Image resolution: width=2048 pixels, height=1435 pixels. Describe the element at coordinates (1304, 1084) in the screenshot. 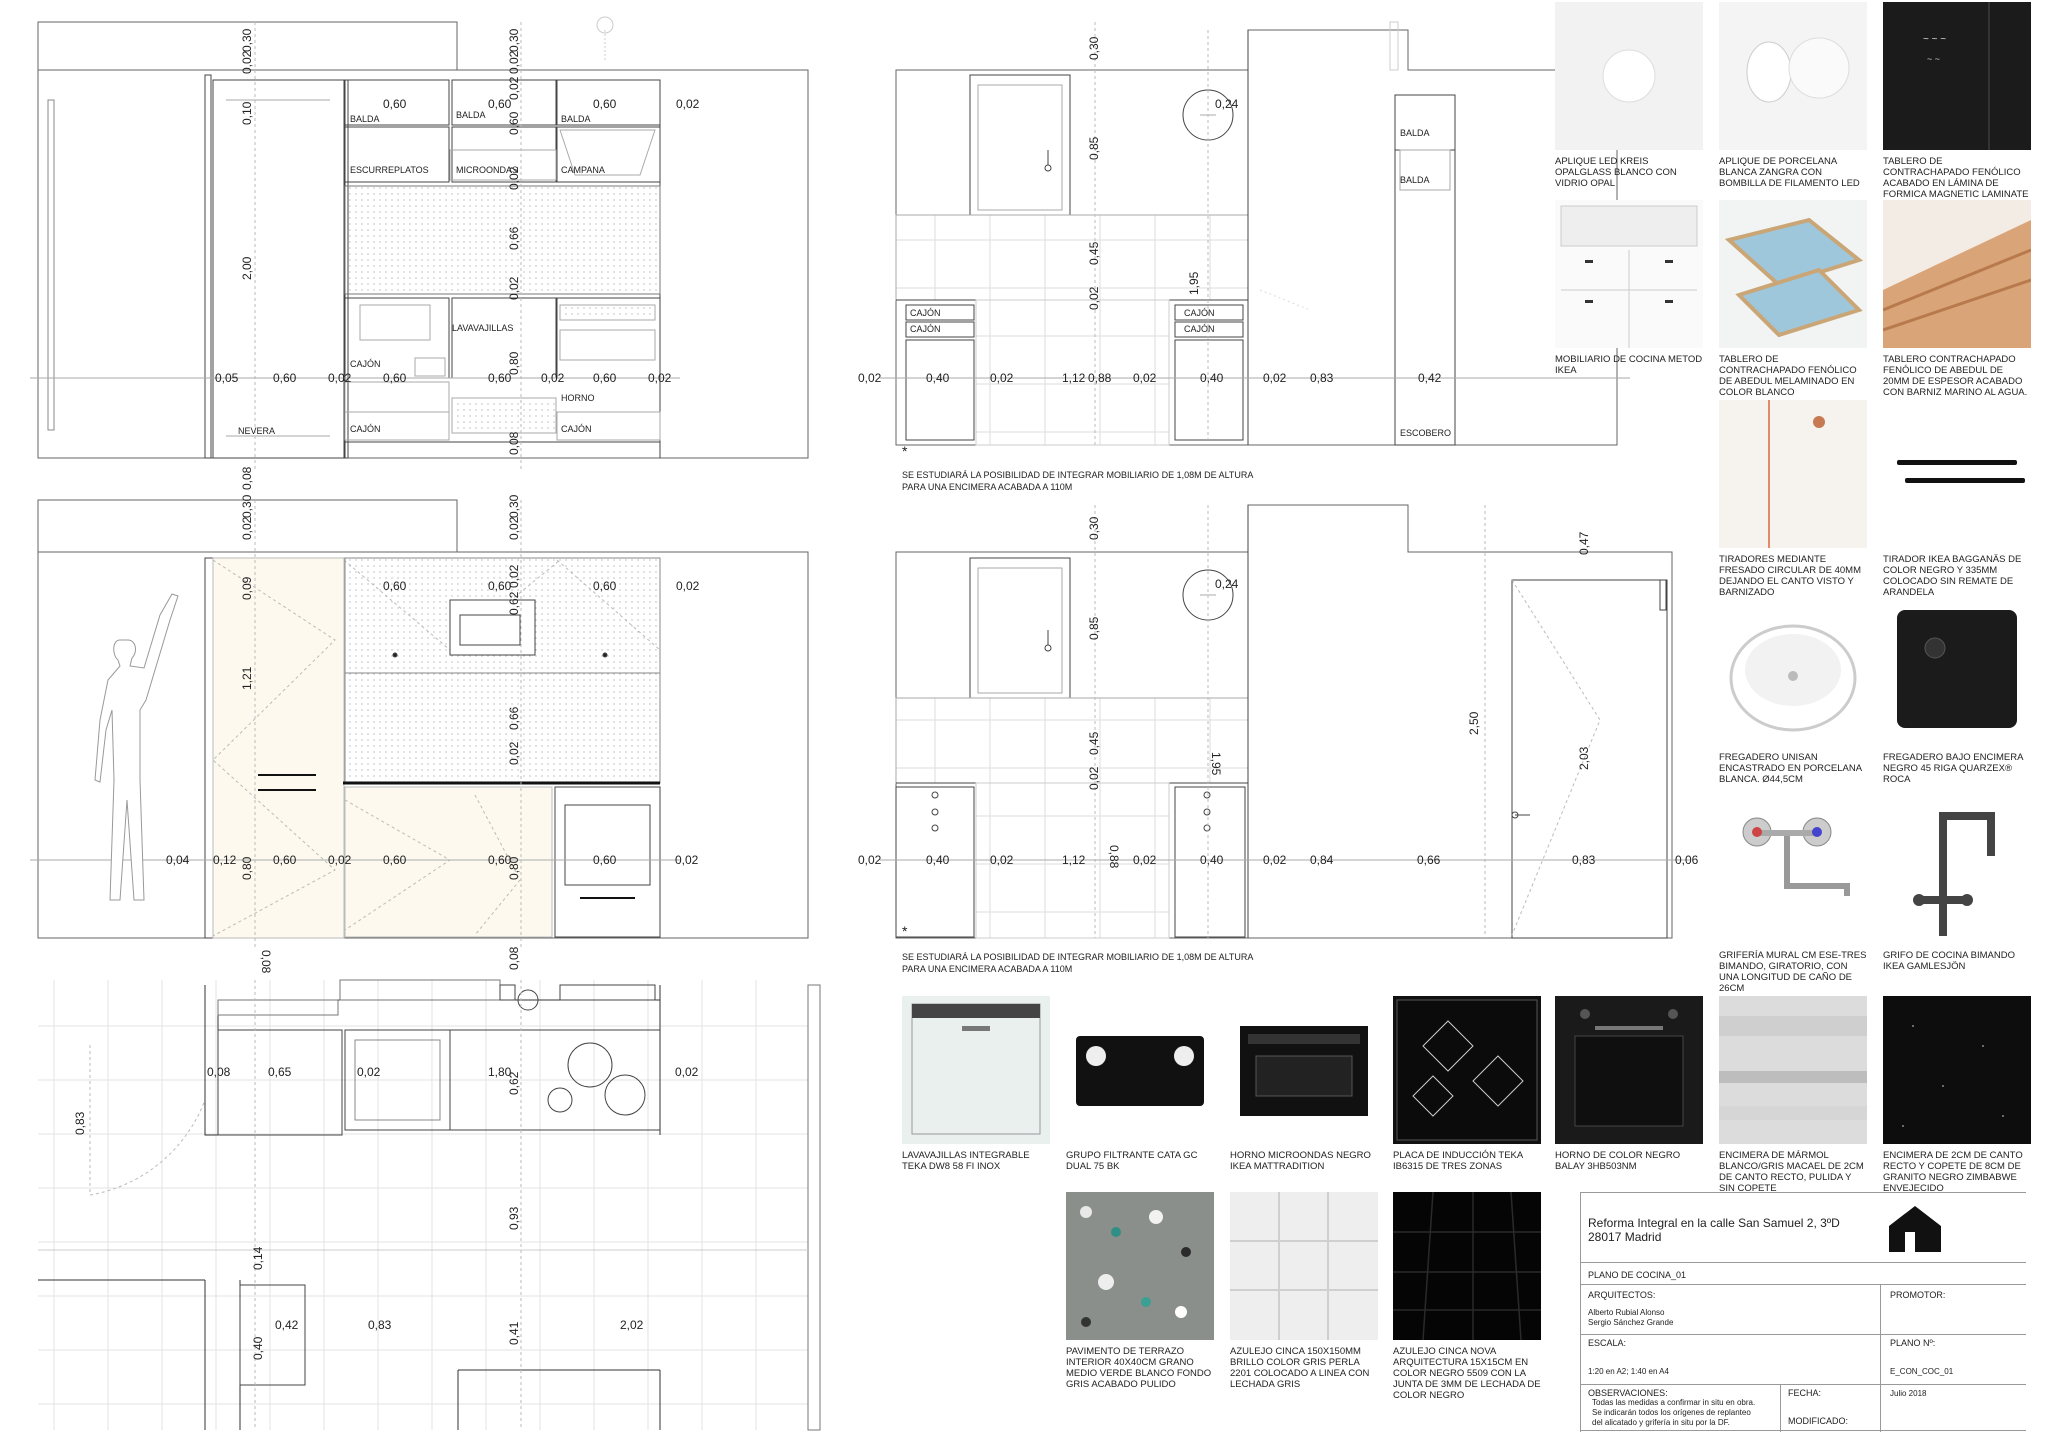

I see `material-card: HORNO MICROONDAS NEGRO IKEA MATTRADITION` at that location.